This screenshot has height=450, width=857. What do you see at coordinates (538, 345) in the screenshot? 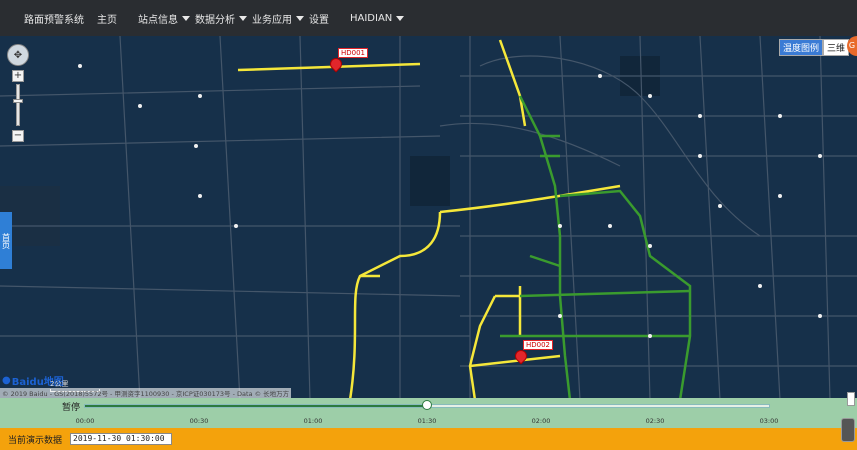
I see `station-label: HD002` at bounding box center [538, 345].